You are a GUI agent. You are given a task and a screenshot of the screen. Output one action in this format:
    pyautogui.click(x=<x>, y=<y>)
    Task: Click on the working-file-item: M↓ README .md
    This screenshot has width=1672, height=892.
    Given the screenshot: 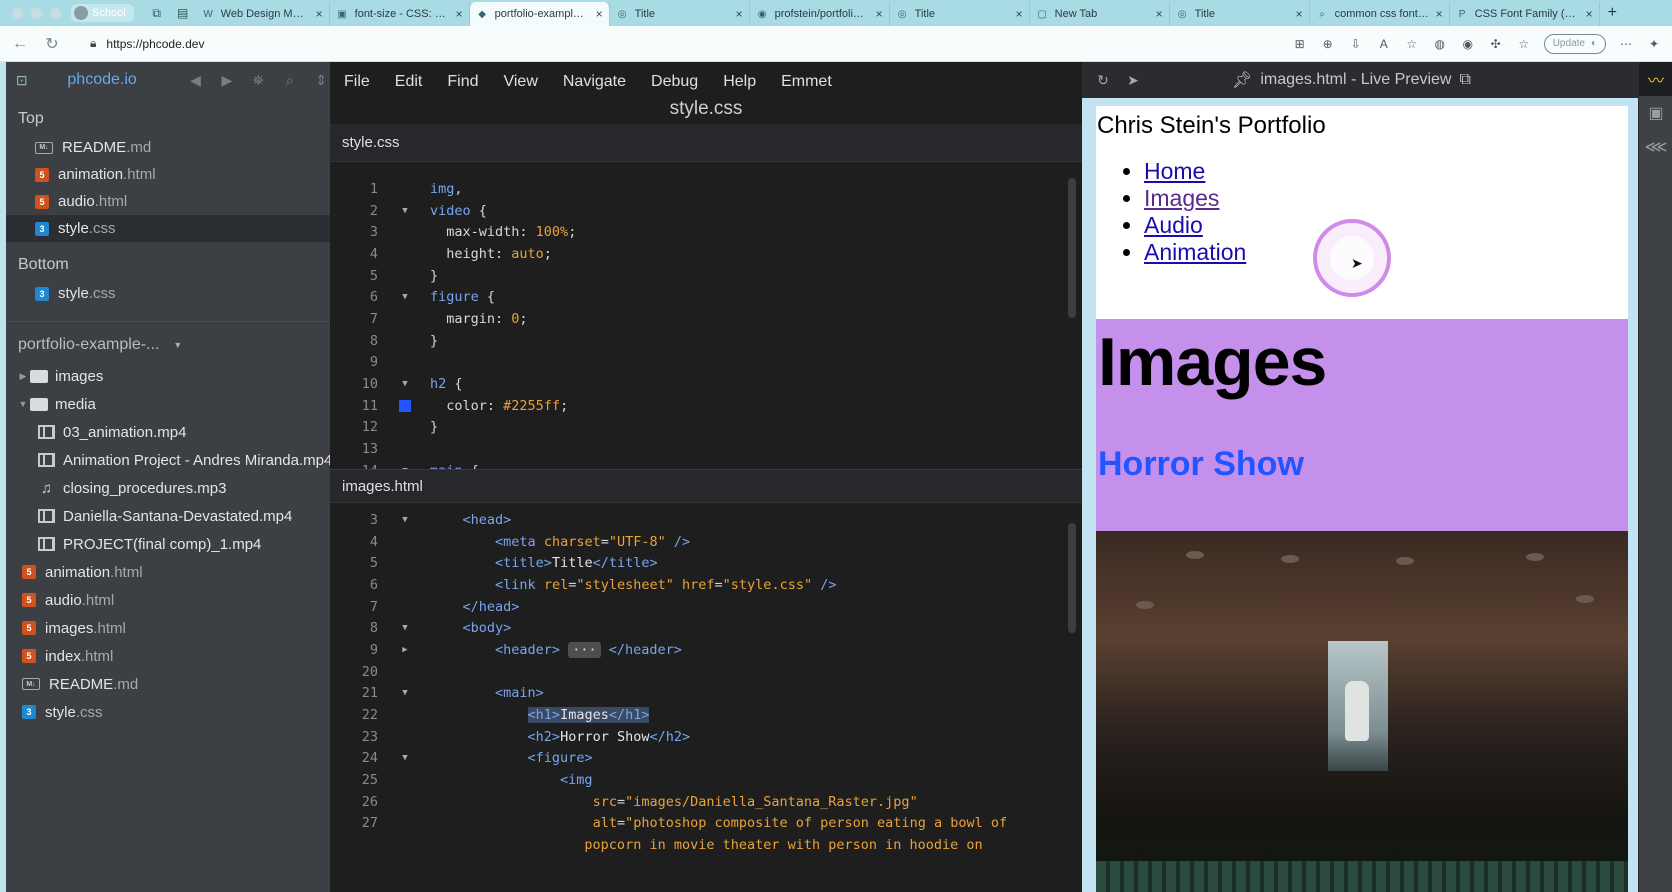 What is the action you would take?
    pyautogui.click(x=165, y=147)
    